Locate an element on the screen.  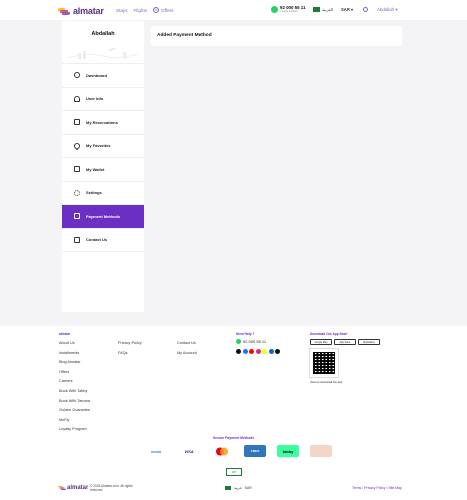
instagram-icon is located at coordinates (258, 351).